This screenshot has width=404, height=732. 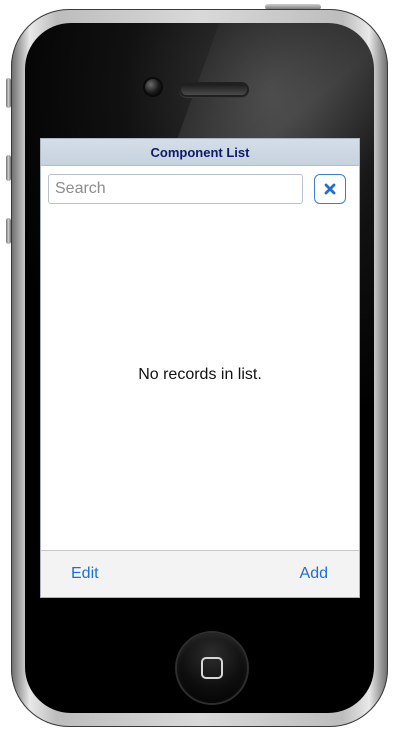 I want to click on empty-list-message: No records in list., so click(x=200, y=374).